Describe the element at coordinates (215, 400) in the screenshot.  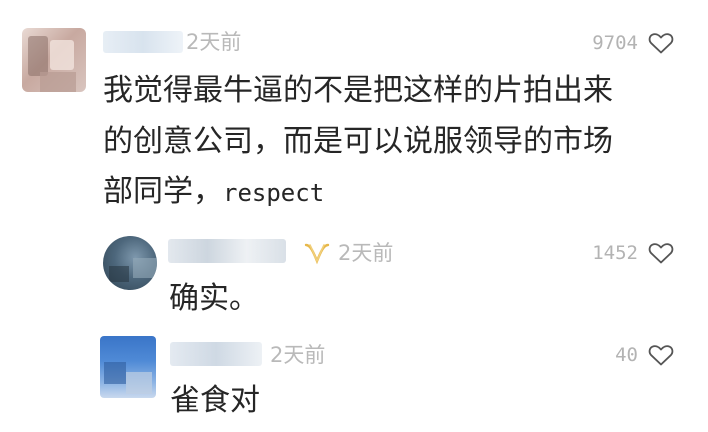
I see `comment-text-line: 雀食对` at that location.